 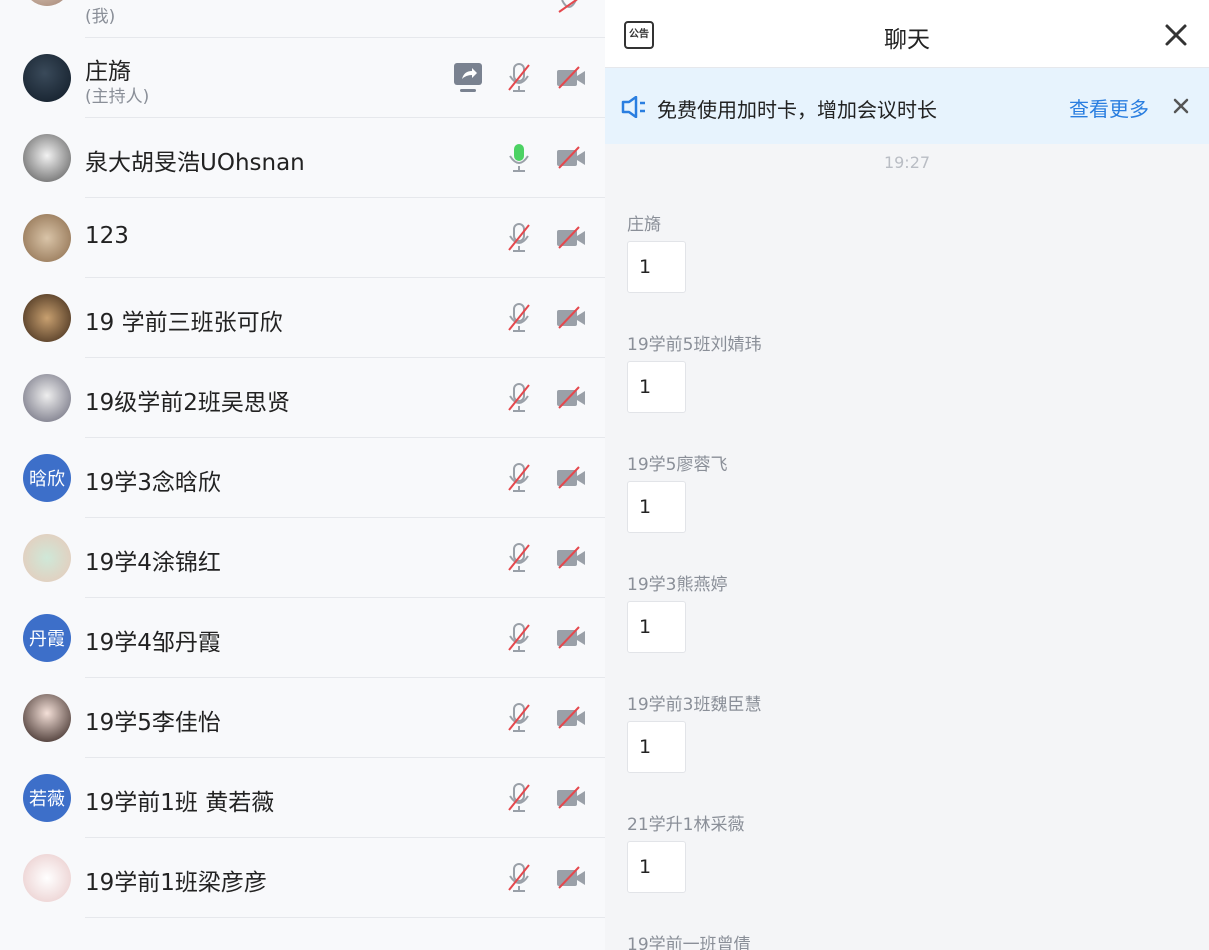 What do you see at coordinates (117, 97) in the screenshot?
I see `participant-role: (主持人)` at bounding box center [117, 97].